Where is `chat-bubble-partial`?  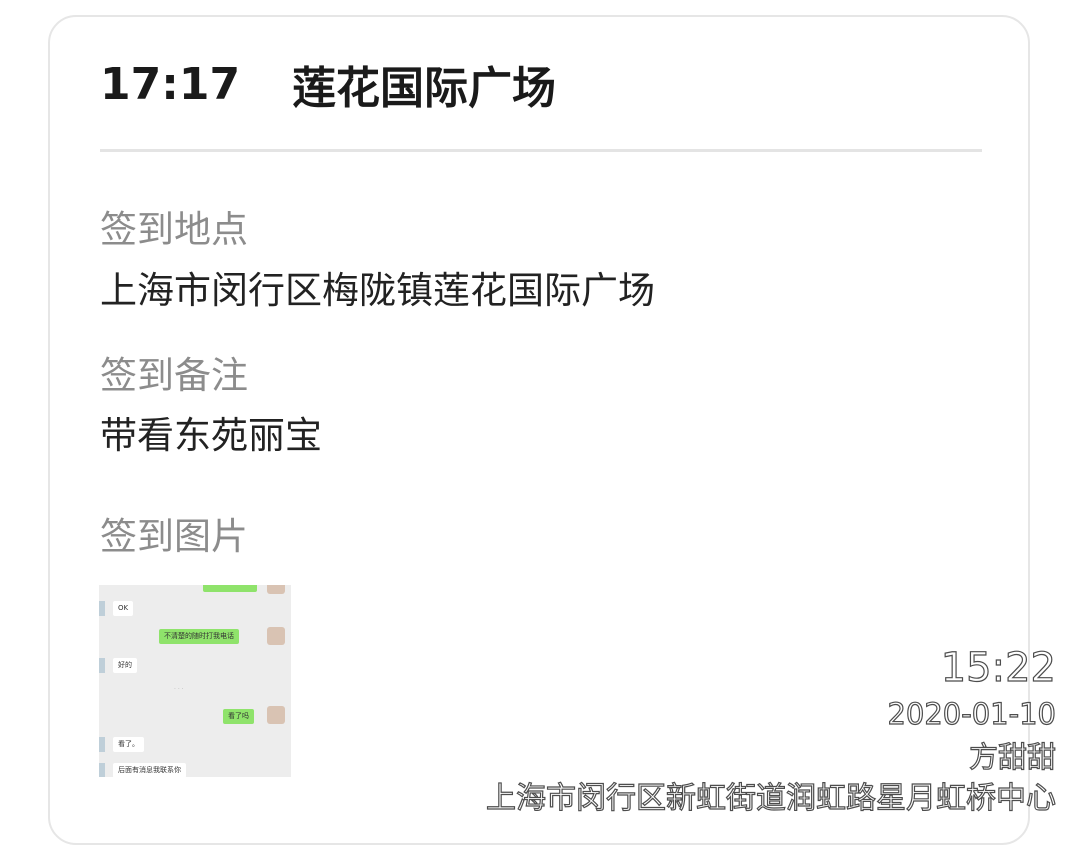
chat-bubble-partial is located at coordinates (230, 588).